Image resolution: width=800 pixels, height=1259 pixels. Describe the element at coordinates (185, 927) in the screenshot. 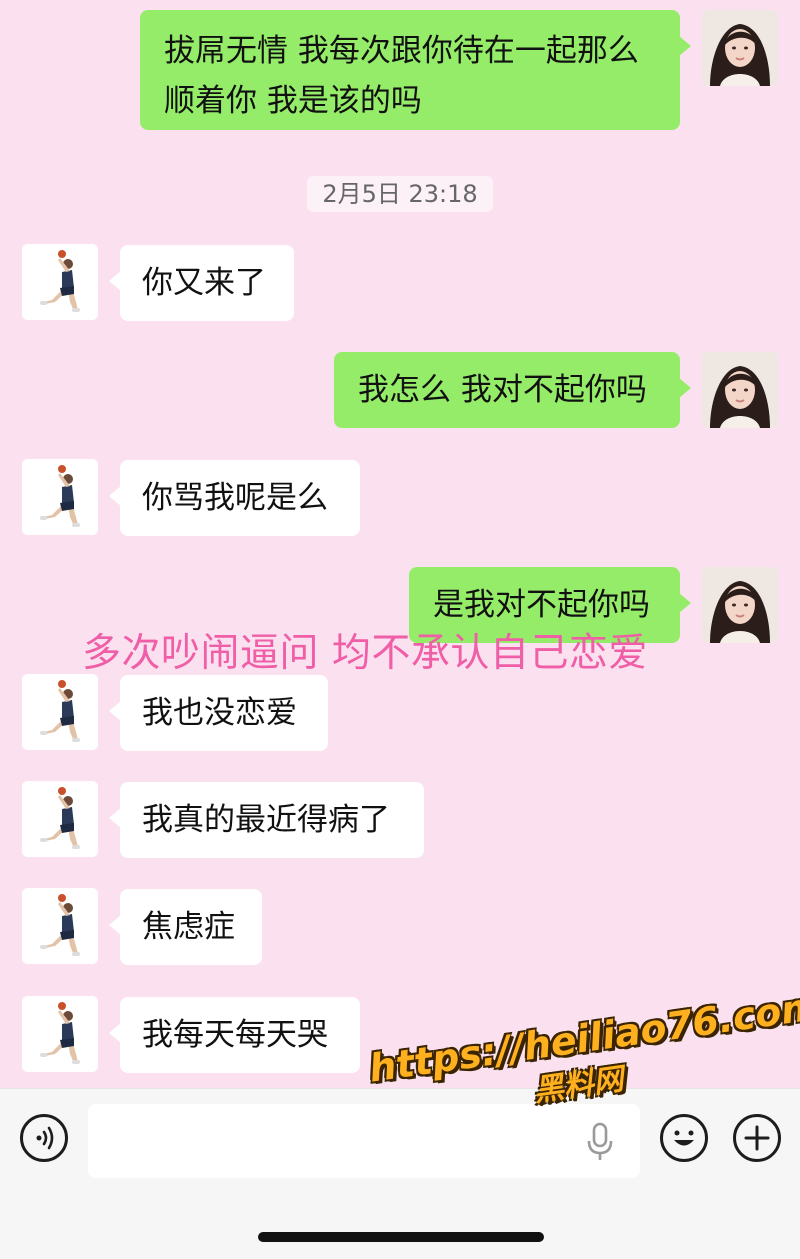

I see `message-bubble-received: 焦虑症` at that location.